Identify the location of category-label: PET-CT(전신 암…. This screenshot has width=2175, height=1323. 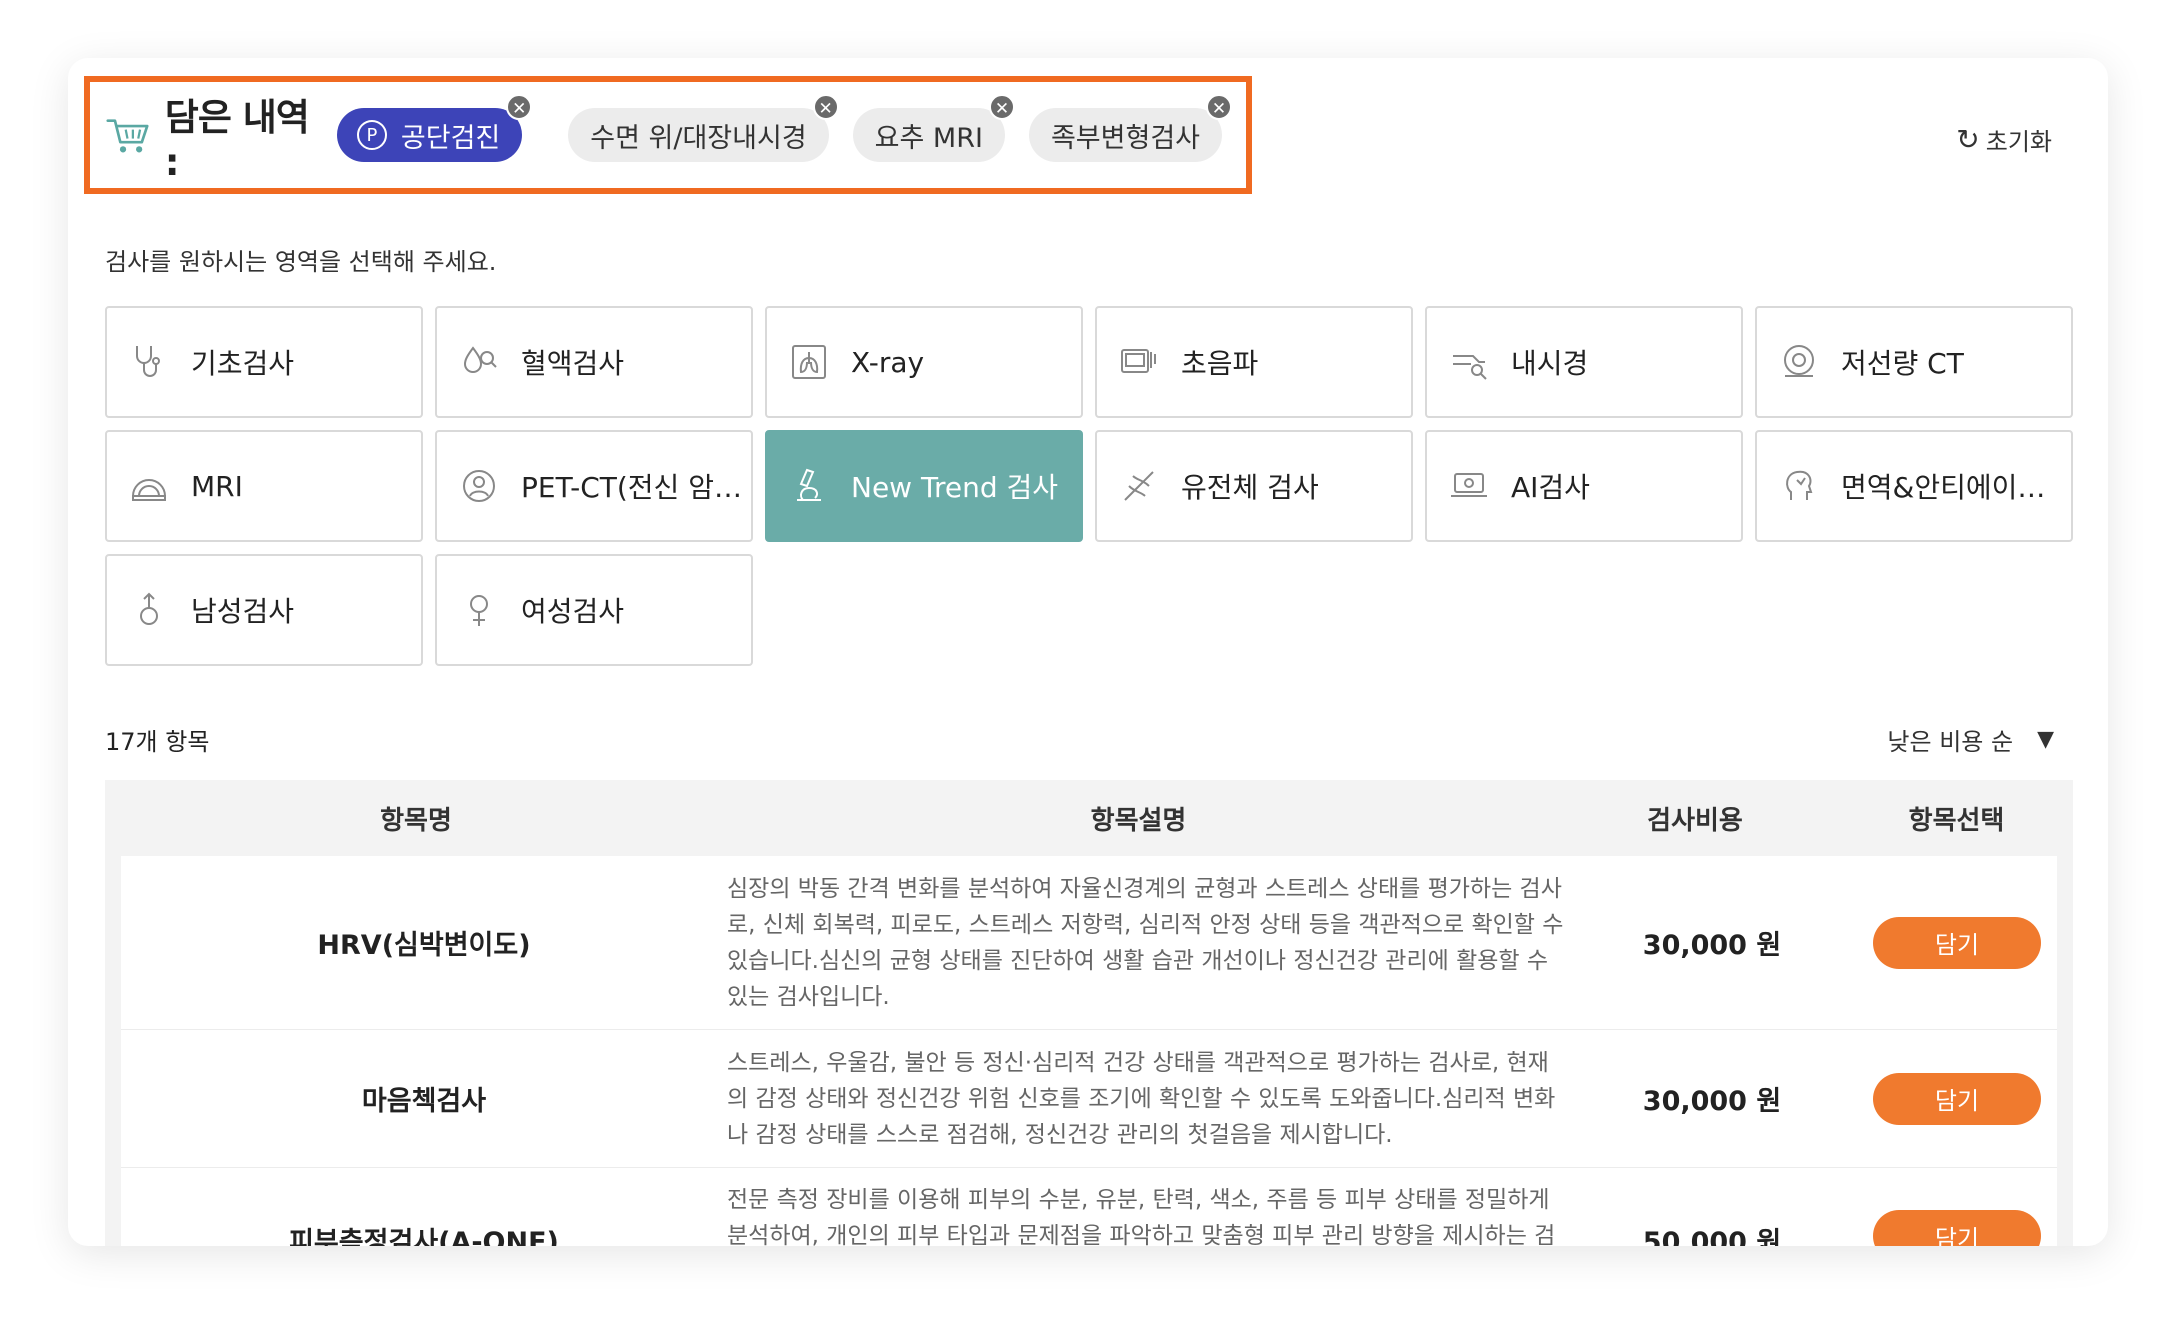
(631, 487).